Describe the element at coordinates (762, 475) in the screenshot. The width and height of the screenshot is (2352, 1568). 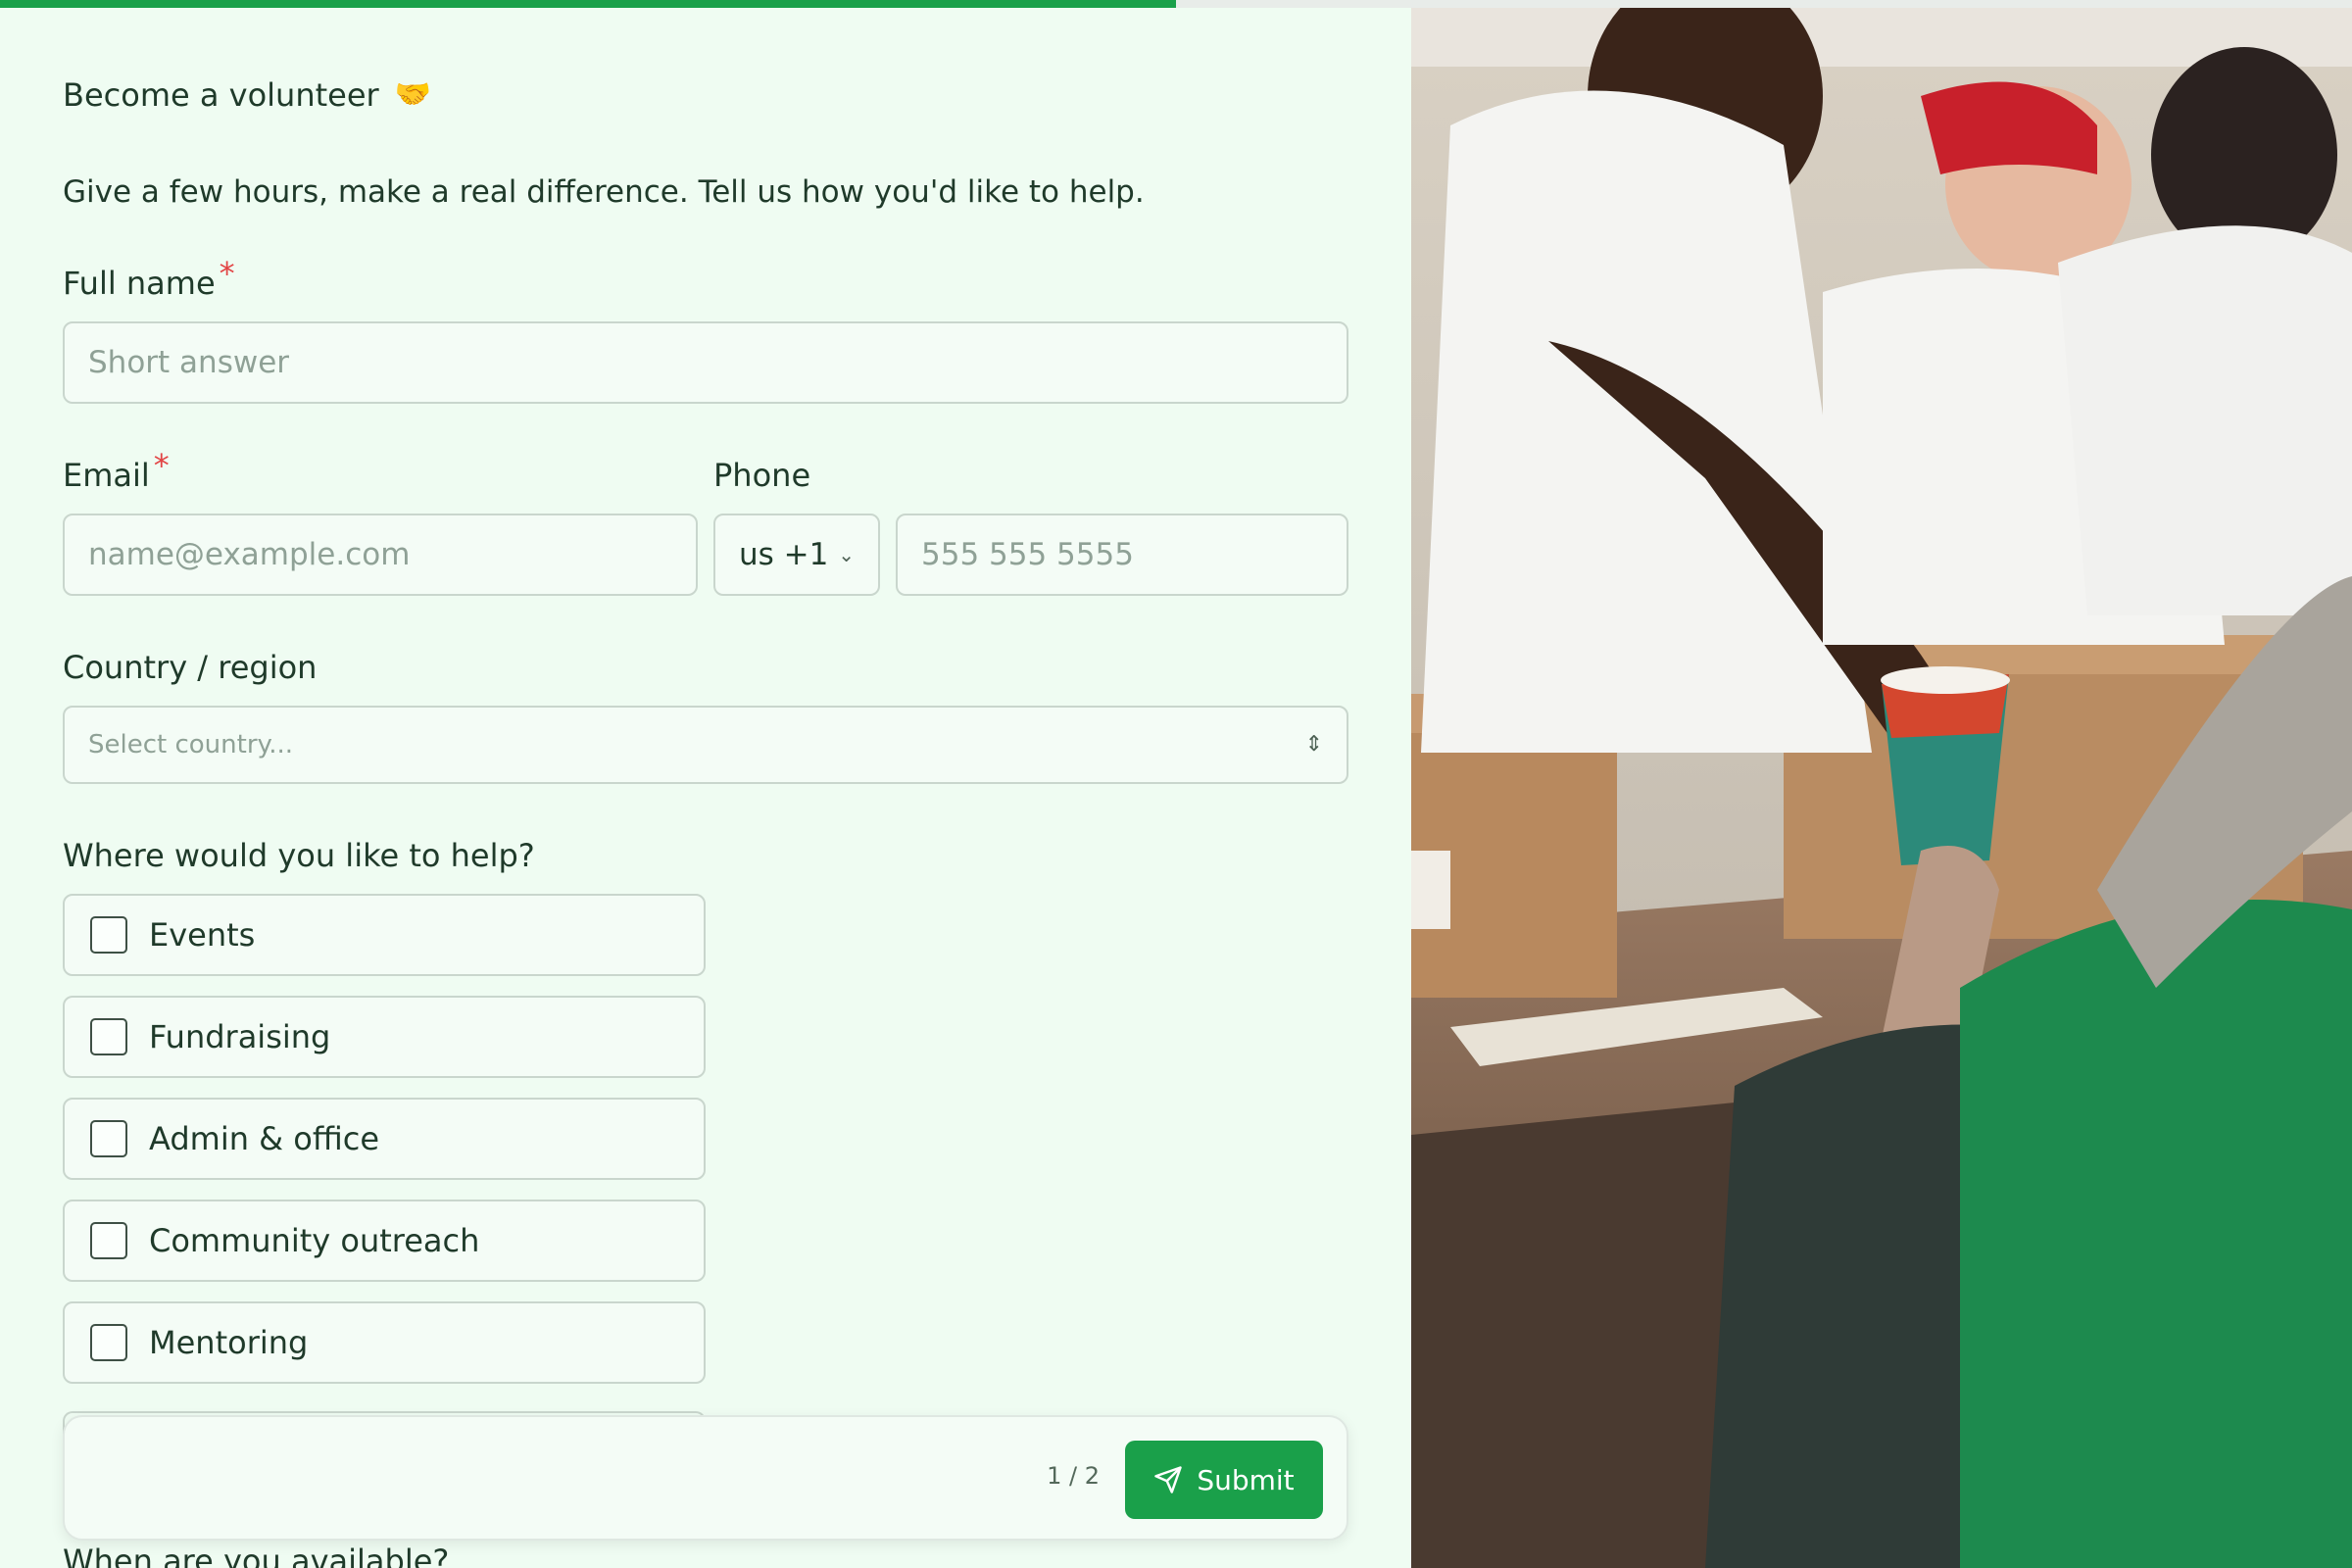
I see `phone-label: Phone` at that location.